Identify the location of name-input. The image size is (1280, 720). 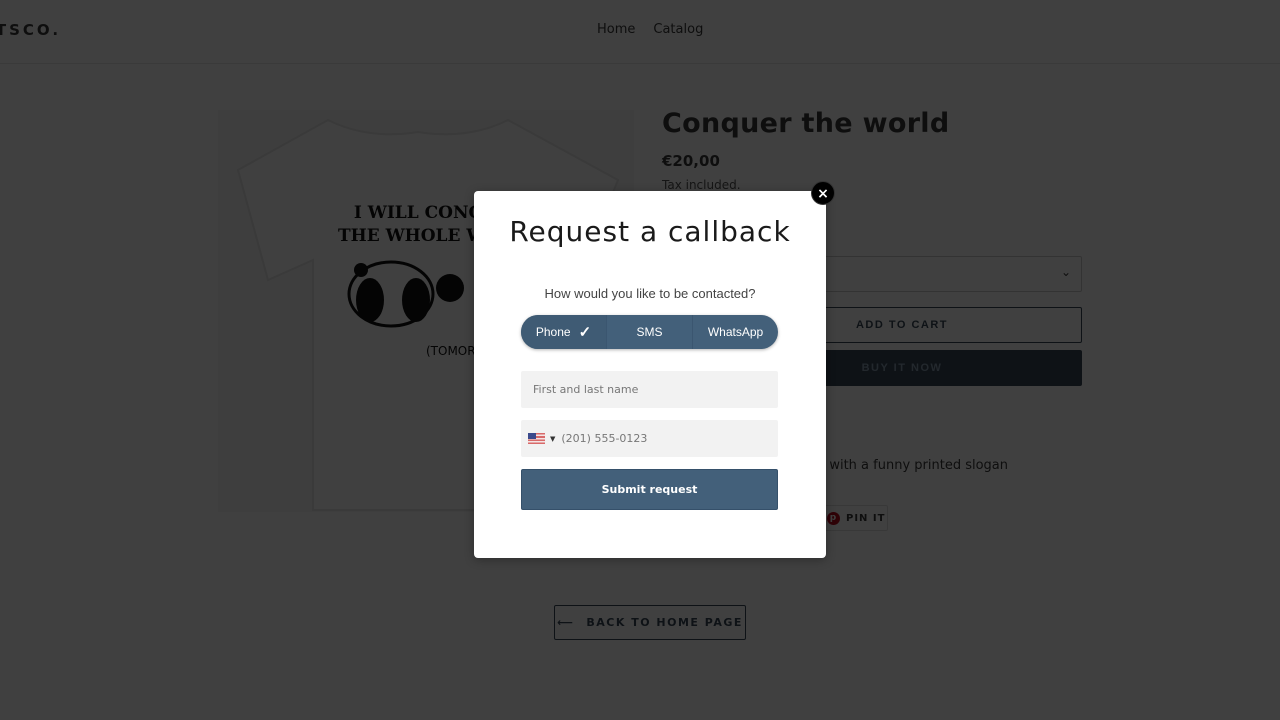
(649, 389).